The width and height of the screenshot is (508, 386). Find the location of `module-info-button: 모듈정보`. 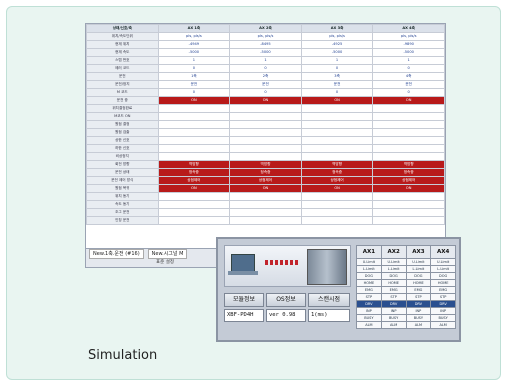

module-info-button: 모듈정보 is located at coordinates (244, 300).